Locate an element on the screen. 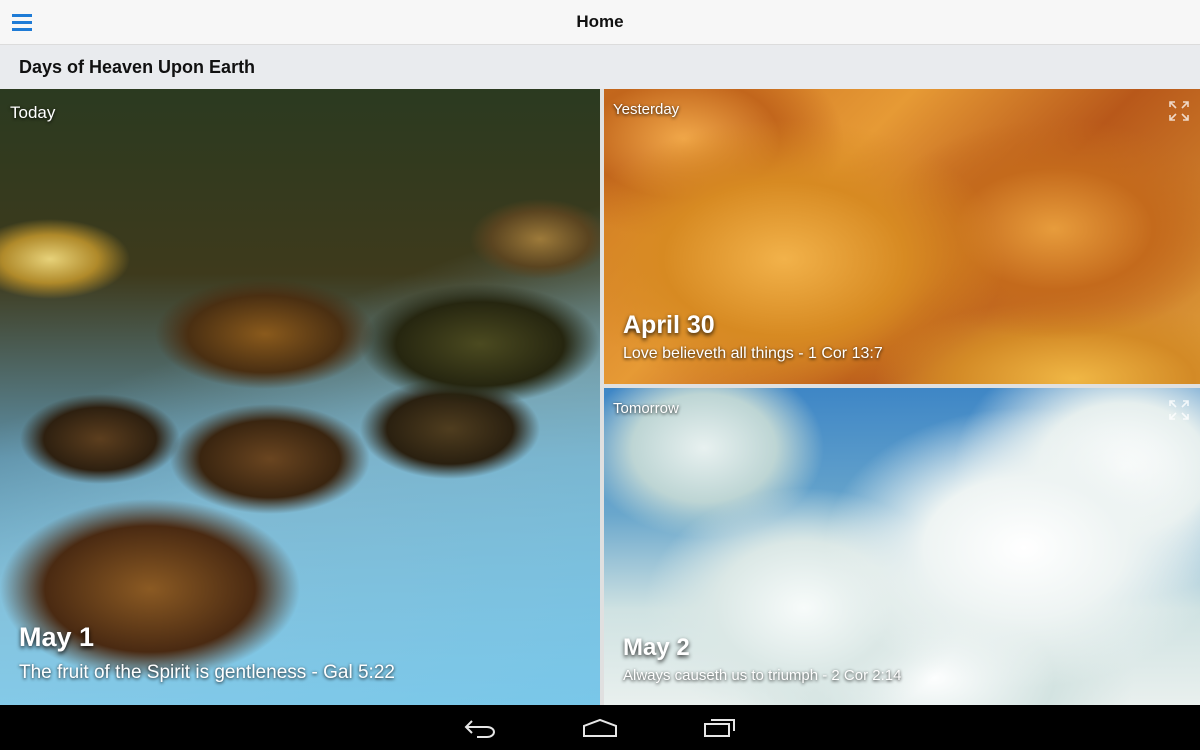 The width and height of the screenshot is (1200, 750). menu-button is located at coordinates (22, 22).